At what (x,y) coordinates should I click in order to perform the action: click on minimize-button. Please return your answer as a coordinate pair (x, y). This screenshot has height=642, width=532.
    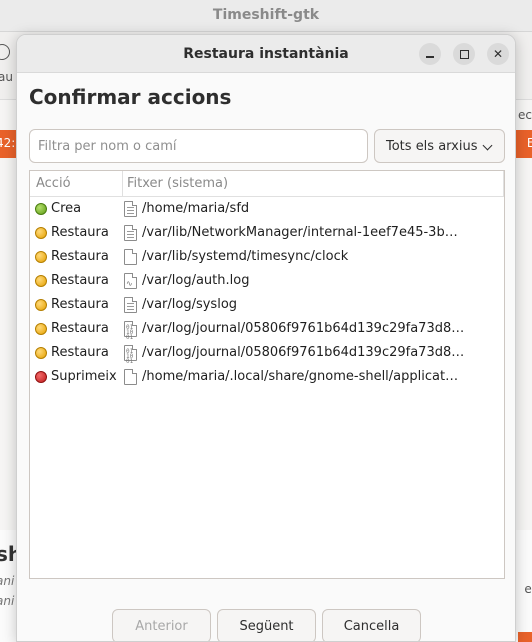
    Looking at the image, I should click on (430, 54).